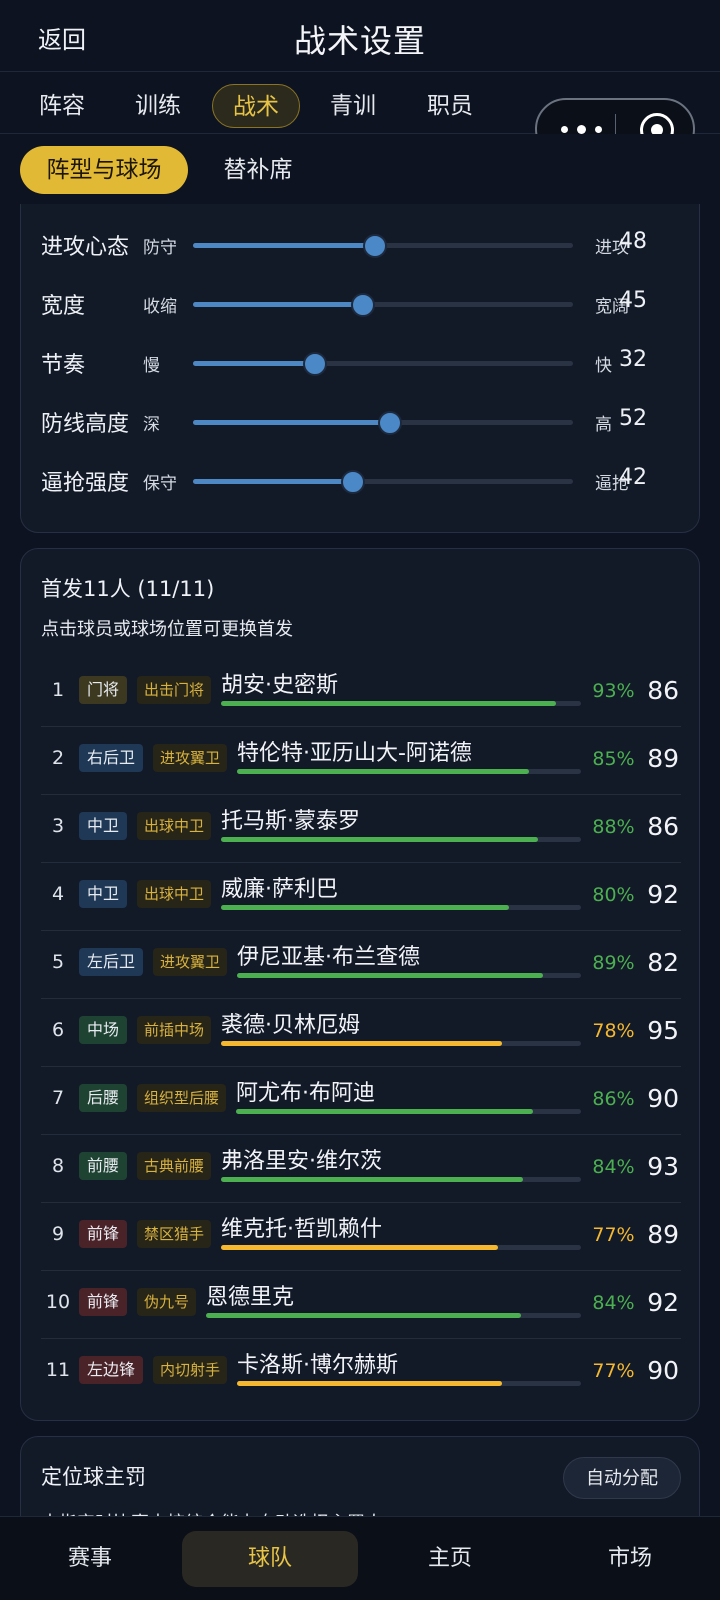 This screenshot has width=720, height=1600. Describe the element at coordinates (190, 758) in the screenshot. I see `role-badge: 进攻翼卫` at that location.